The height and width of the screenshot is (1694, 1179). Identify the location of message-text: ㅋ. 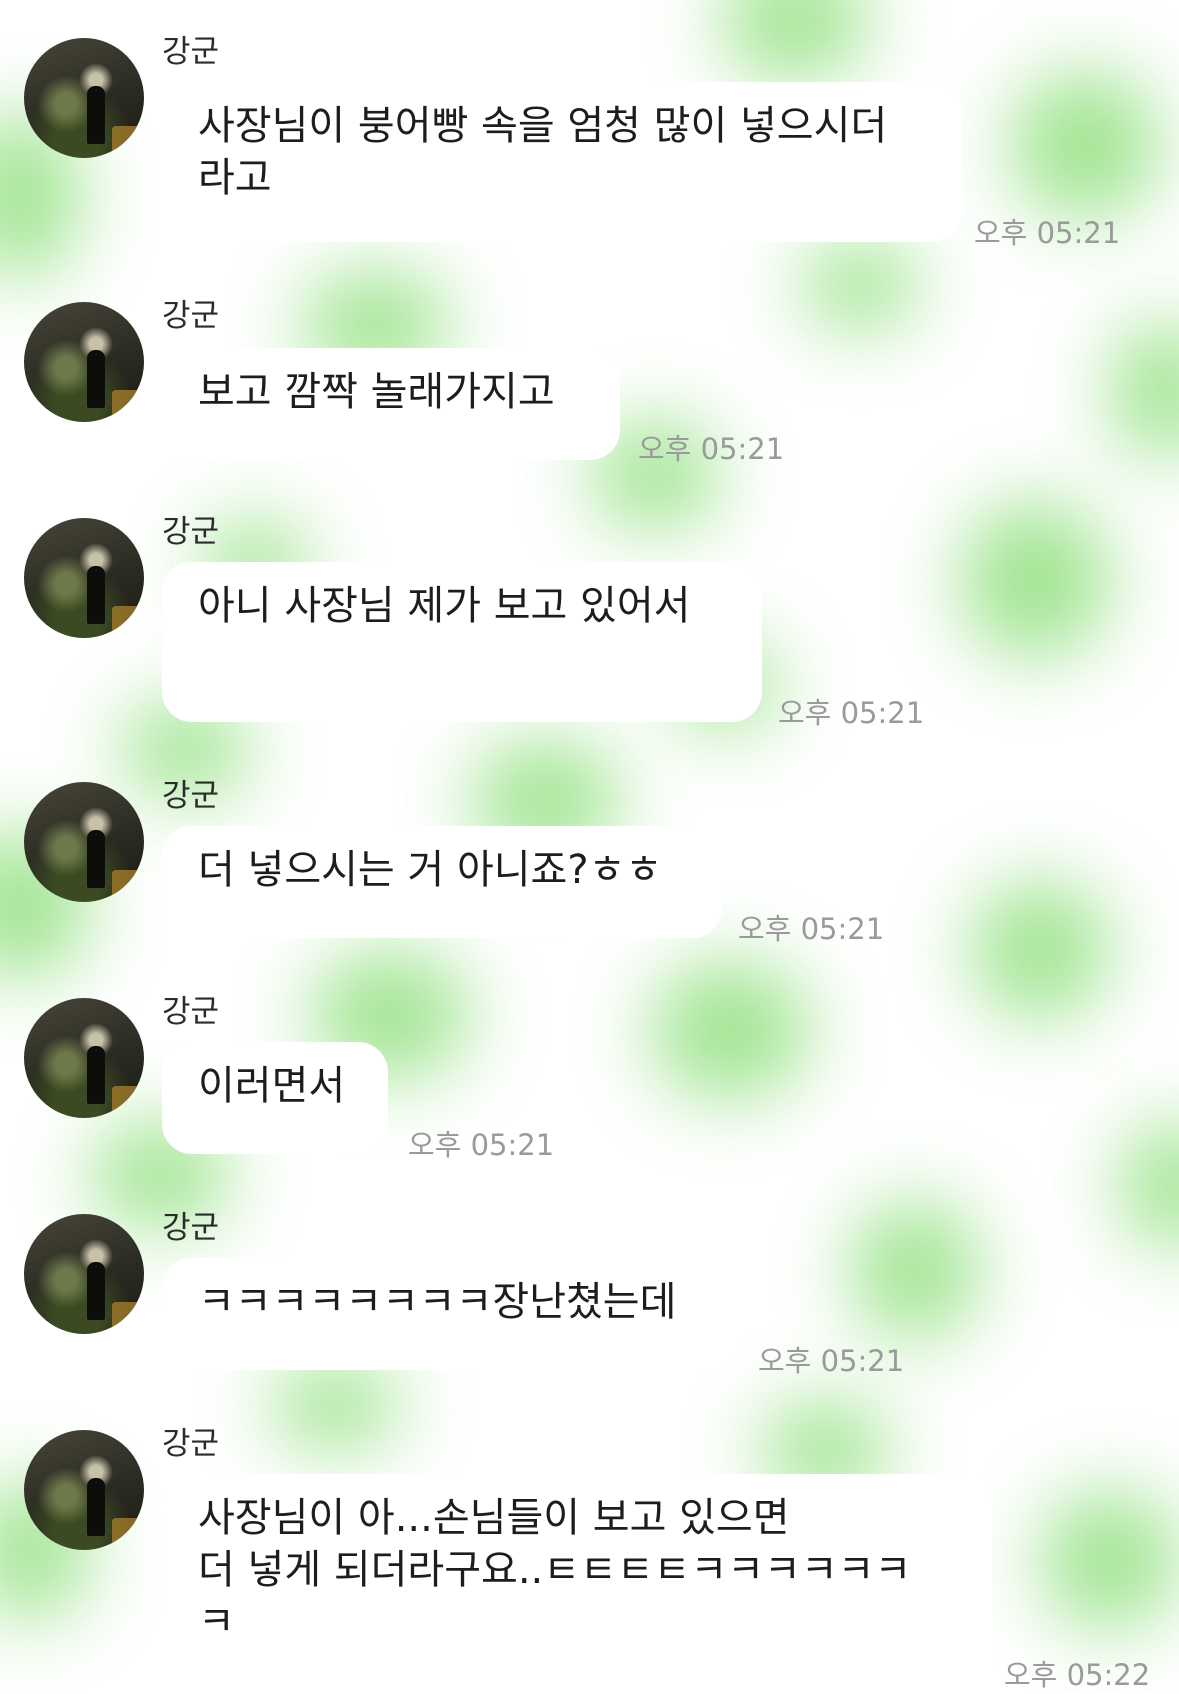
(216, 1622).